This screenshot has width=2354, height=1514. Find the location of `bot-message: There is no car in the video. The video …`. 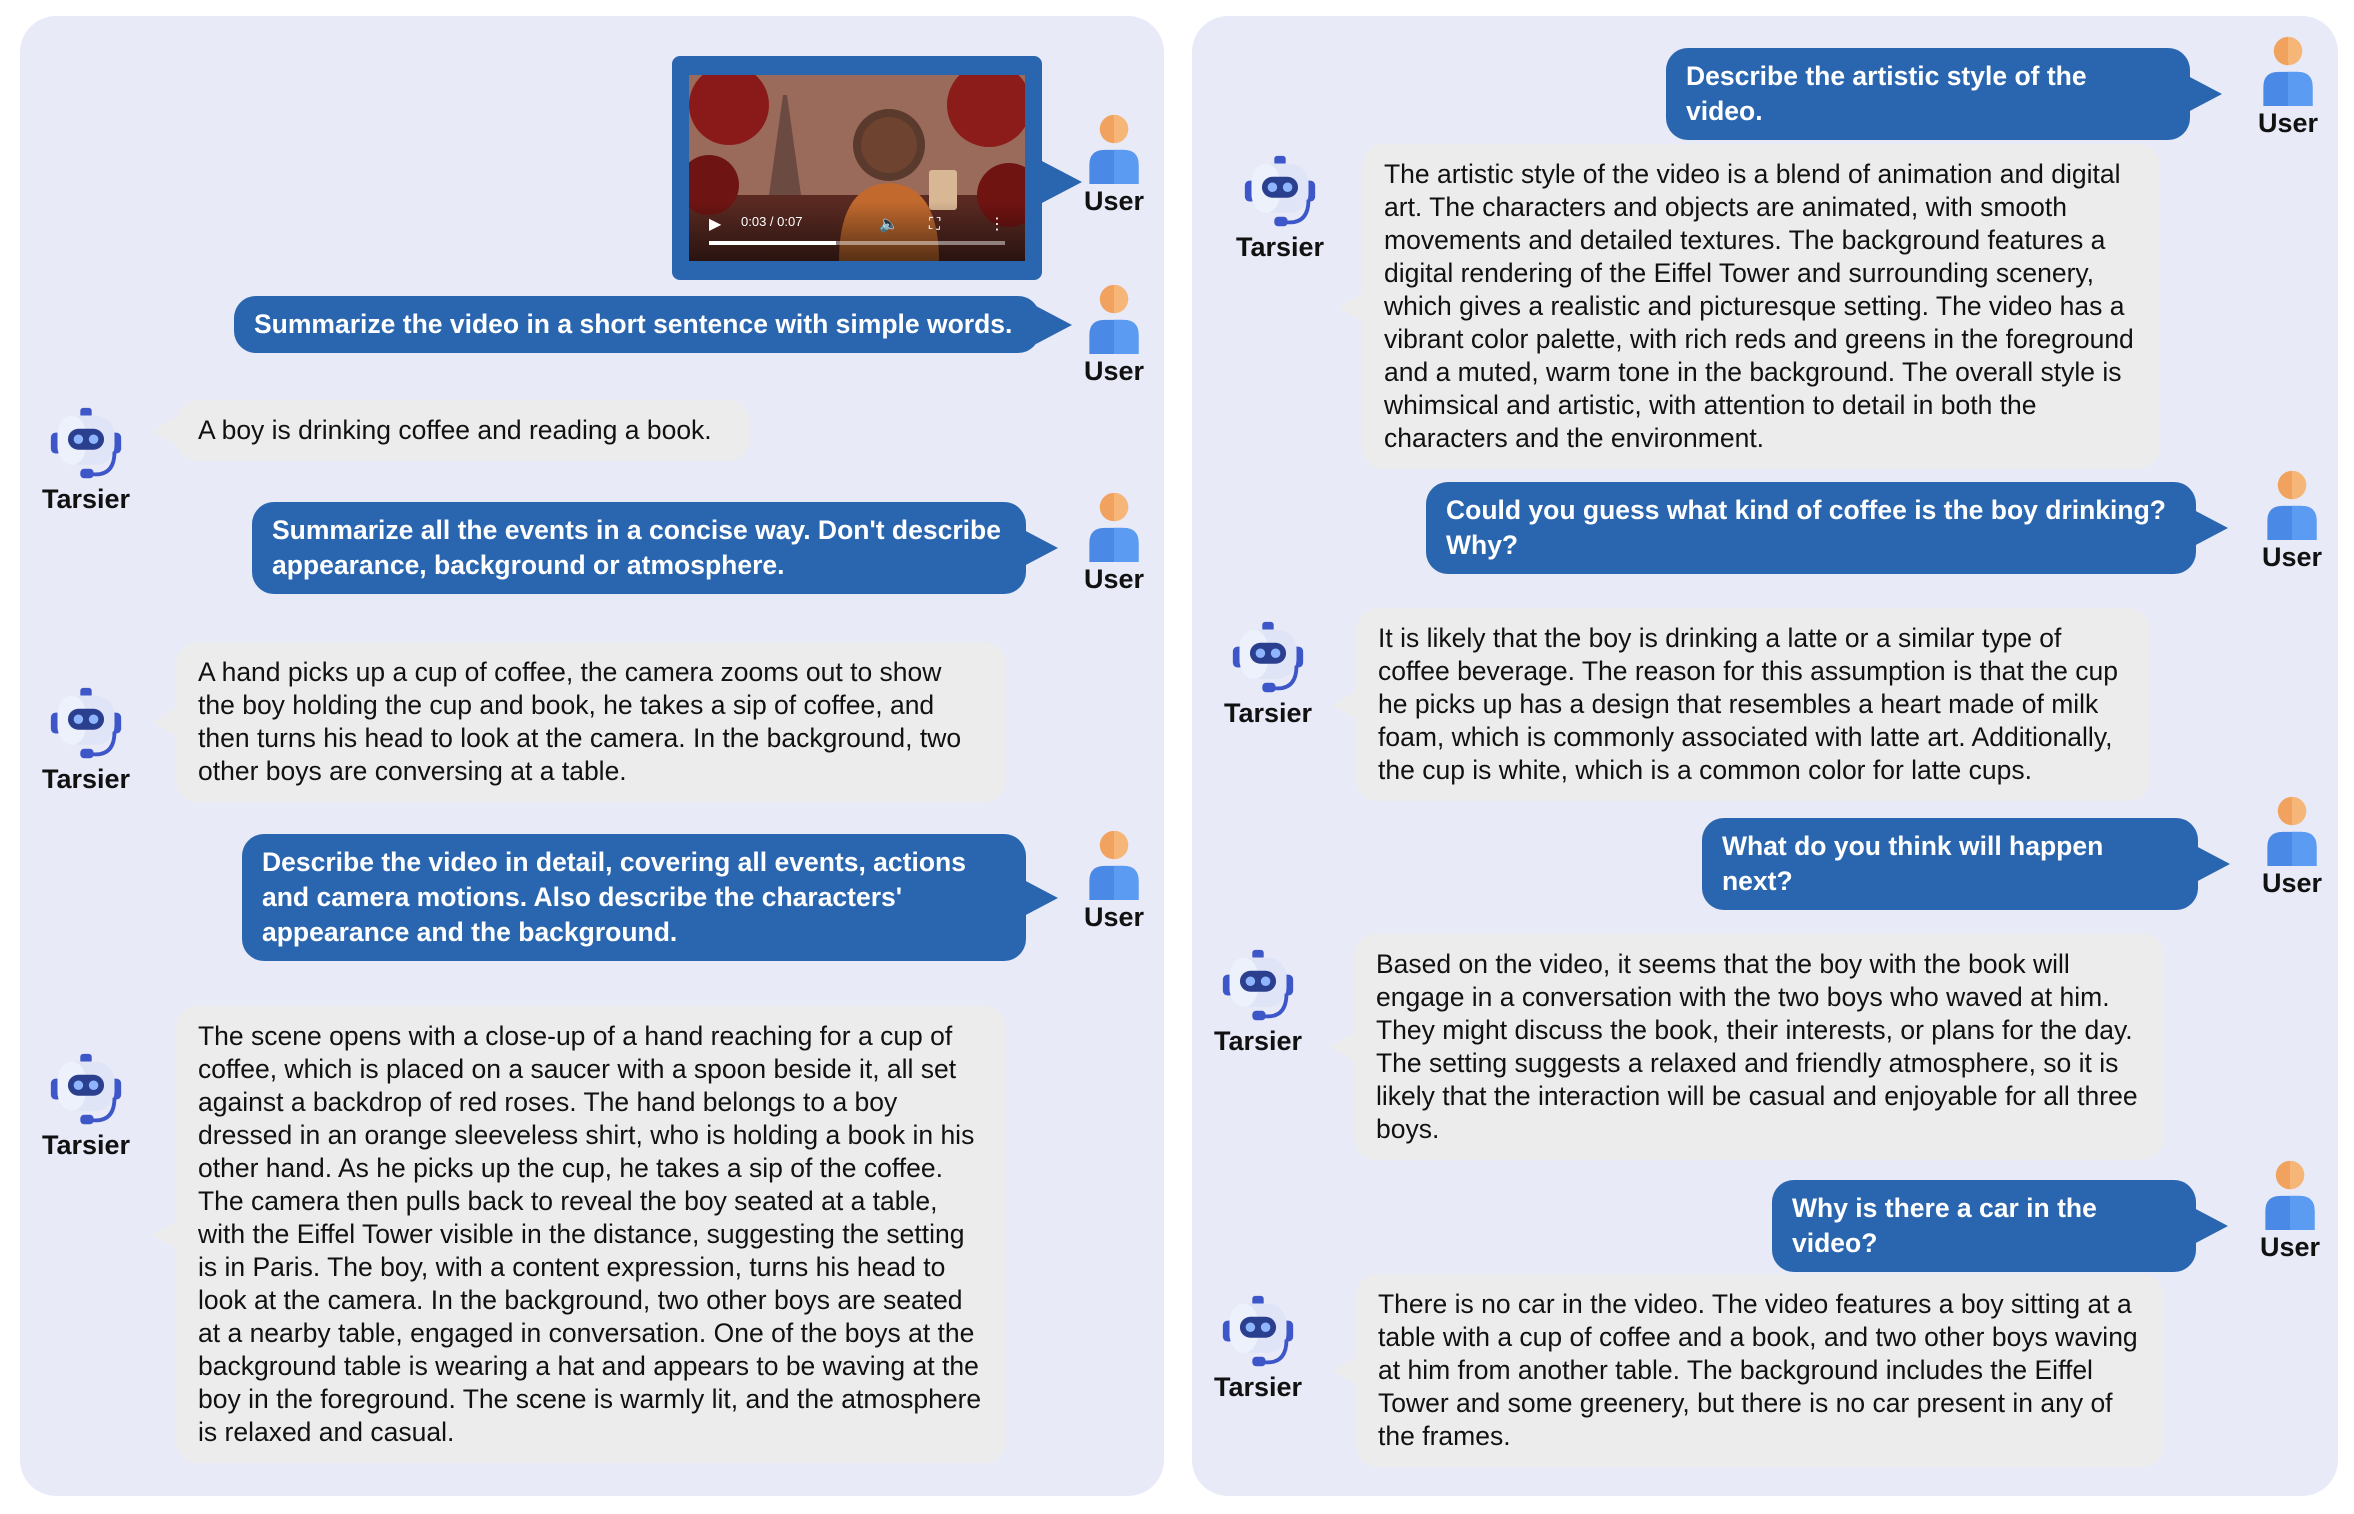

bot-message: There is no car in the video. The video … is located at coordinates (1760, 1370).